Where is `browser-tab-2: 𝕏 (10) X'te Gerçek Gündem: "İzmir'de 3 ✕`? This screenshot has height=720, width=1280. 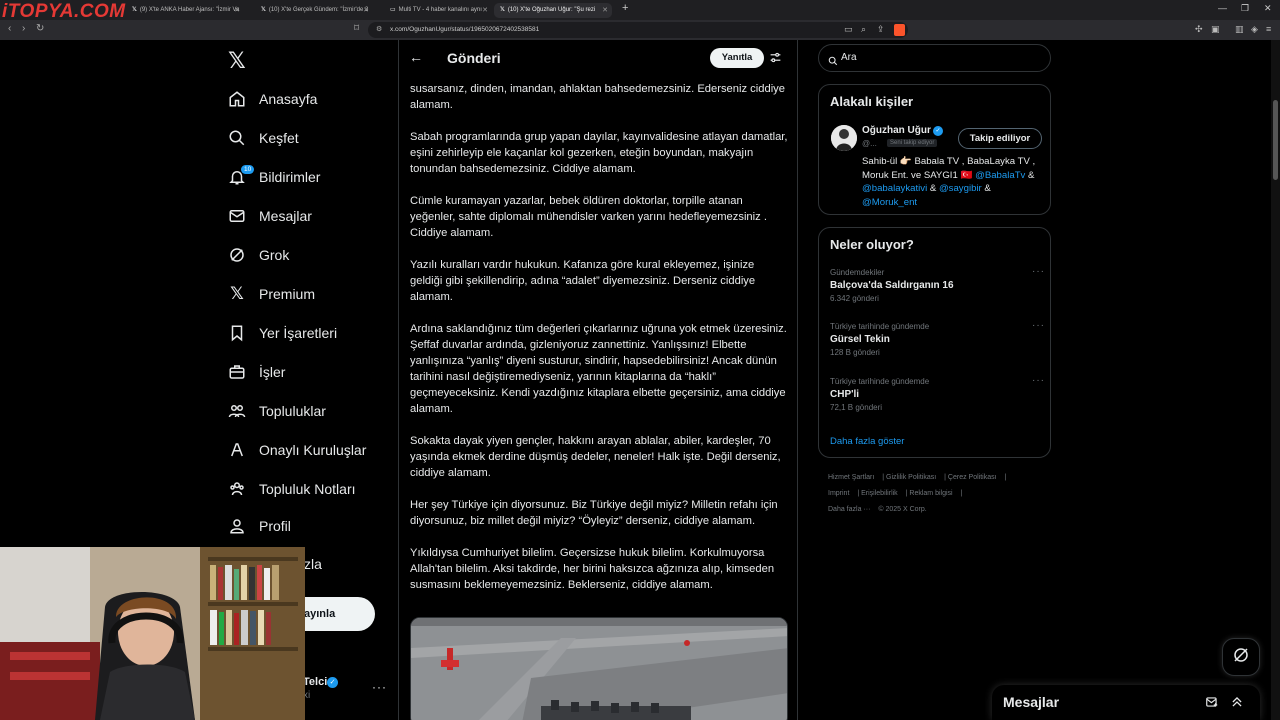
browser-tab-2: 𝕏 (10) X'te Gerçek Gündem: "İzmir'de 3 ✕ is located at coordinates (314, 10).